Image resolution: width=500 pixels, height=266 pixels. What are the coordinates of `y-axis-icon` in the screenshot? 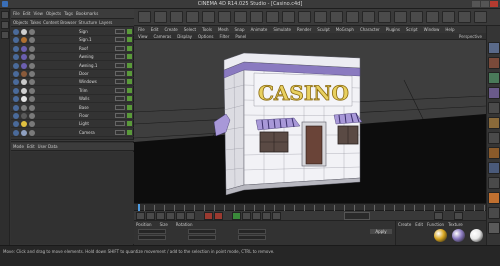 It's located at (256, 17).